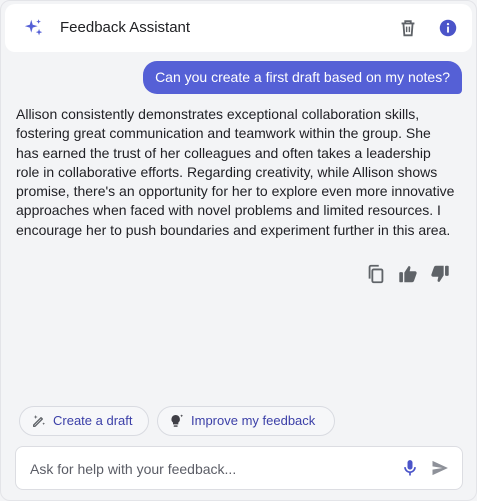 This screenshot has width=477, height=501. I want to click on composer, so click(239, 468).